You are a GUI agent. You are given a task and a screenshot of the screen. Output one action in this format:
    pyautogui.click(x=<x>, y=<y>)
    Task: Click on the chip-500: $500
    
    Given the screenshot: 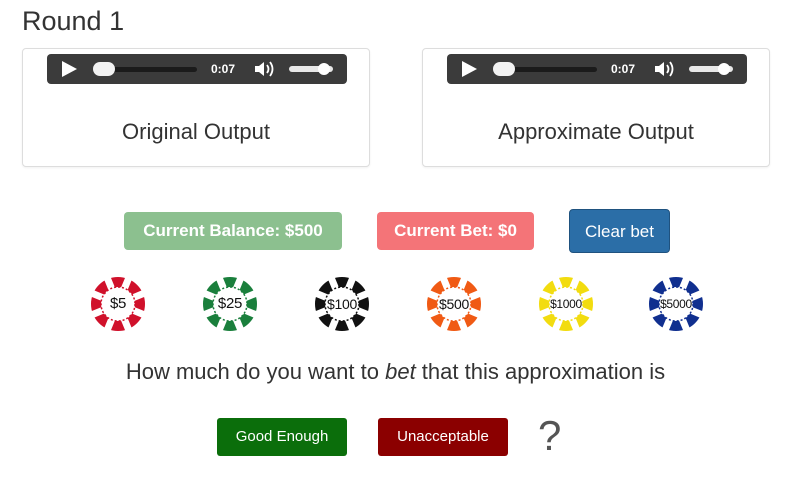 What is the action you would take?
    pyautogui.click(x=454, y=304)
    